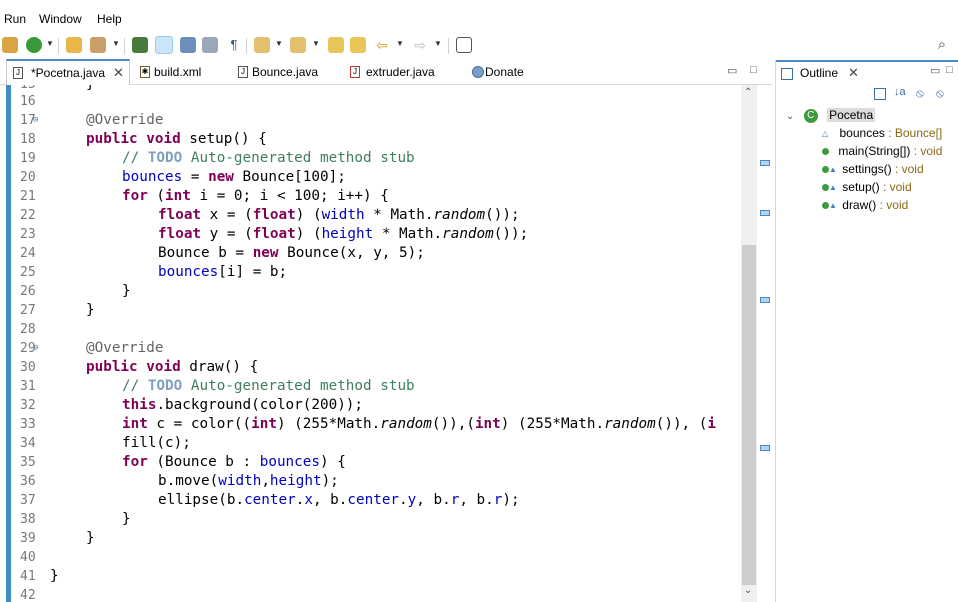 The width and height of the screenshot is (958, 602). What do you see at coordinates (28, 443) in the screenshot?
I see `line-number: 34` at bounding box center [28, 443].